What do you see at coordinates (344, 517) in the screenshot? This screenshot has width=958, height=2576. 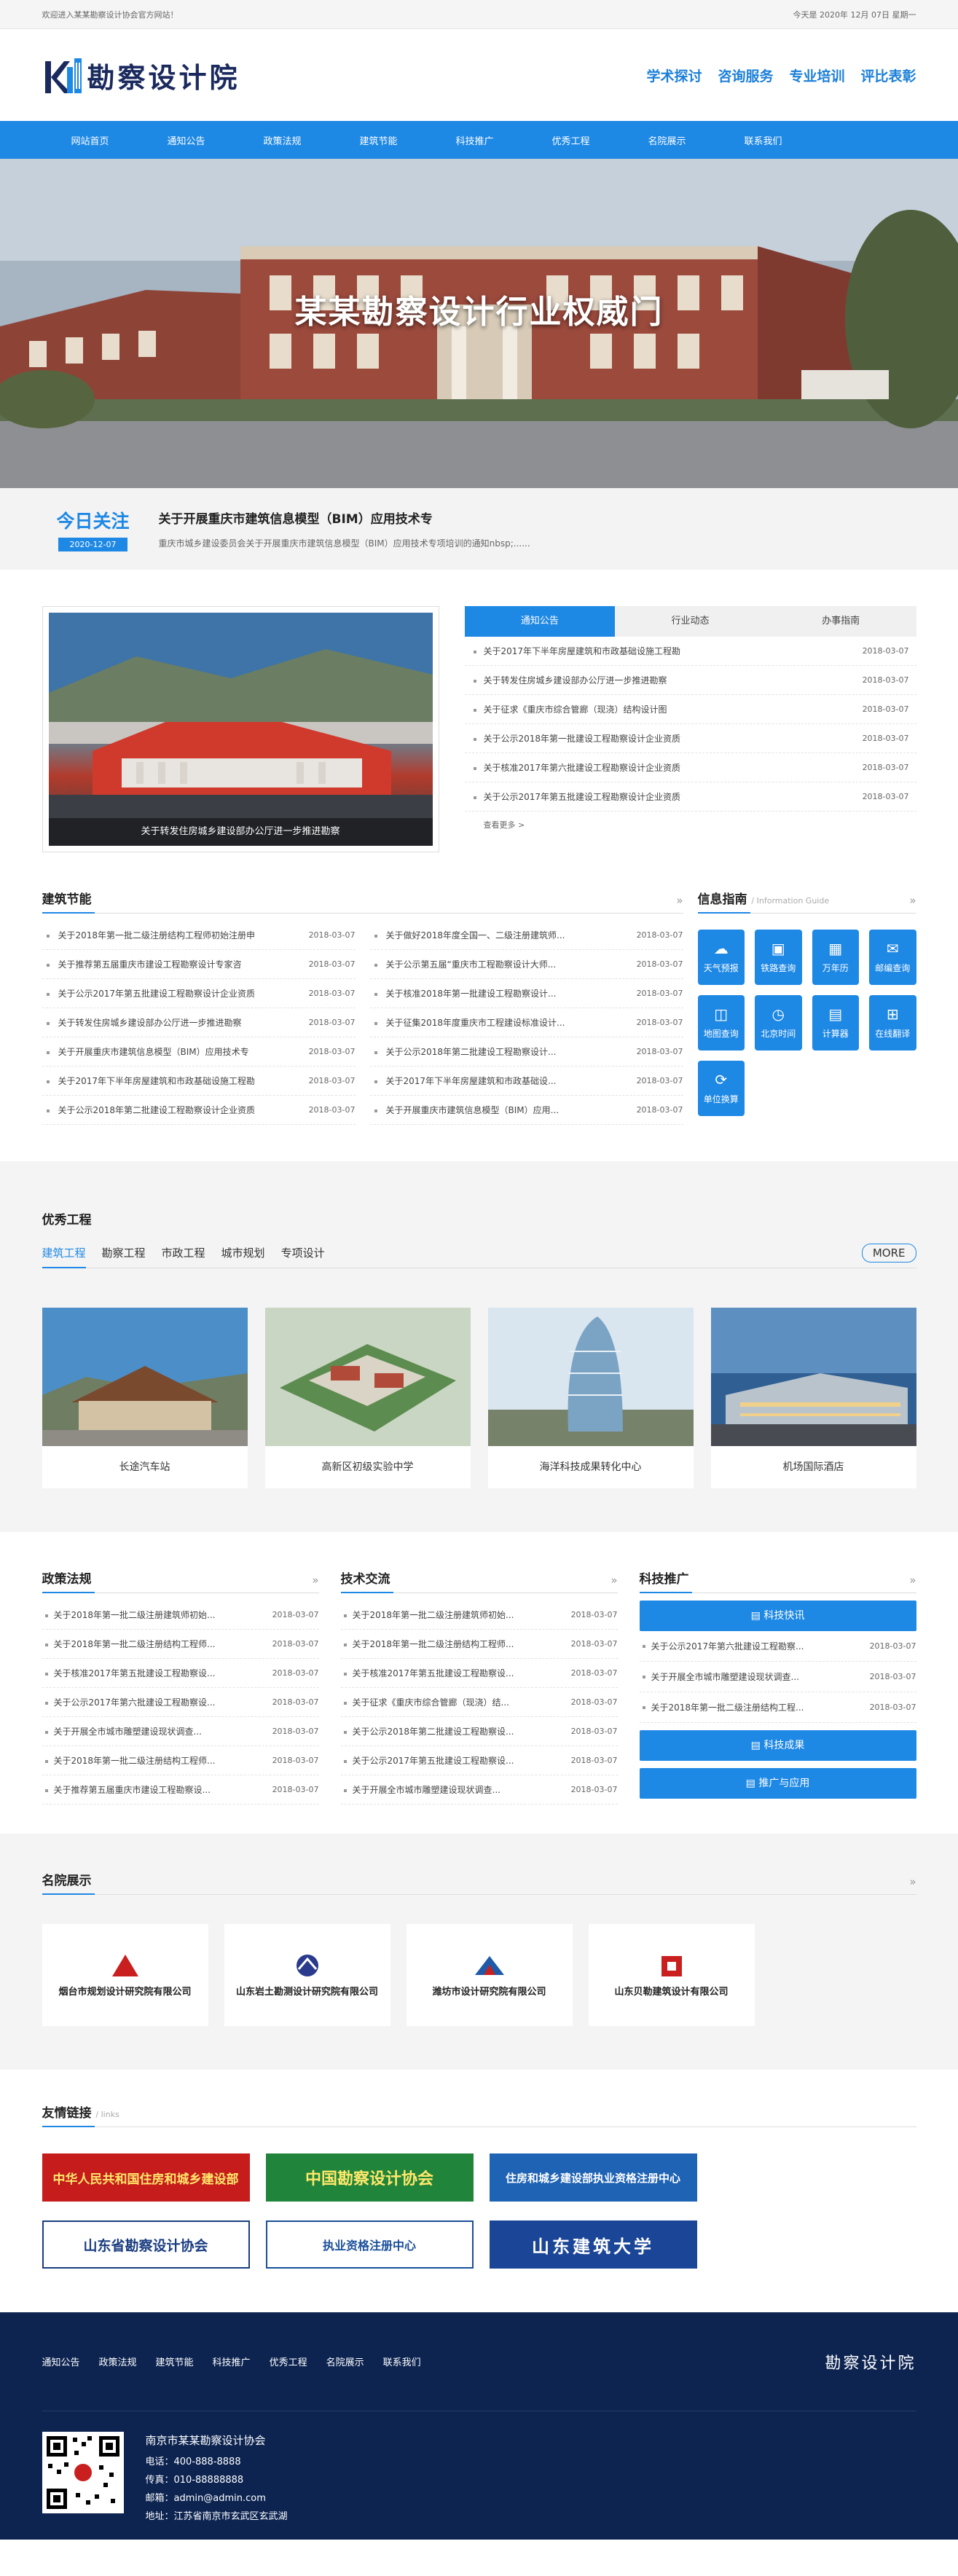 I see `today-headline: 关于开展重庆市建筑信息模型（BIM）应用技术专` at bounding box center [344, 517].